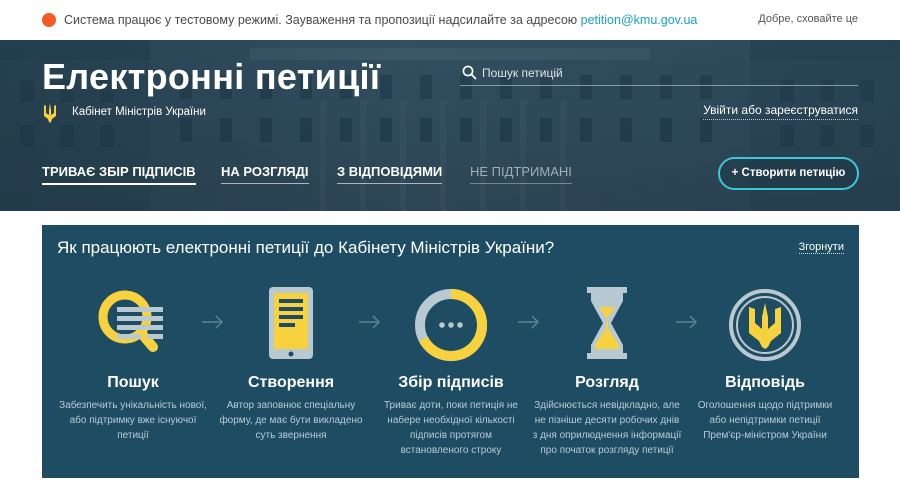  What do you see at coordinates (639, 20) in the screenshot?
I see `notice-email-link: petition@kmu.gov.ua` at bounding box center [639, 20].